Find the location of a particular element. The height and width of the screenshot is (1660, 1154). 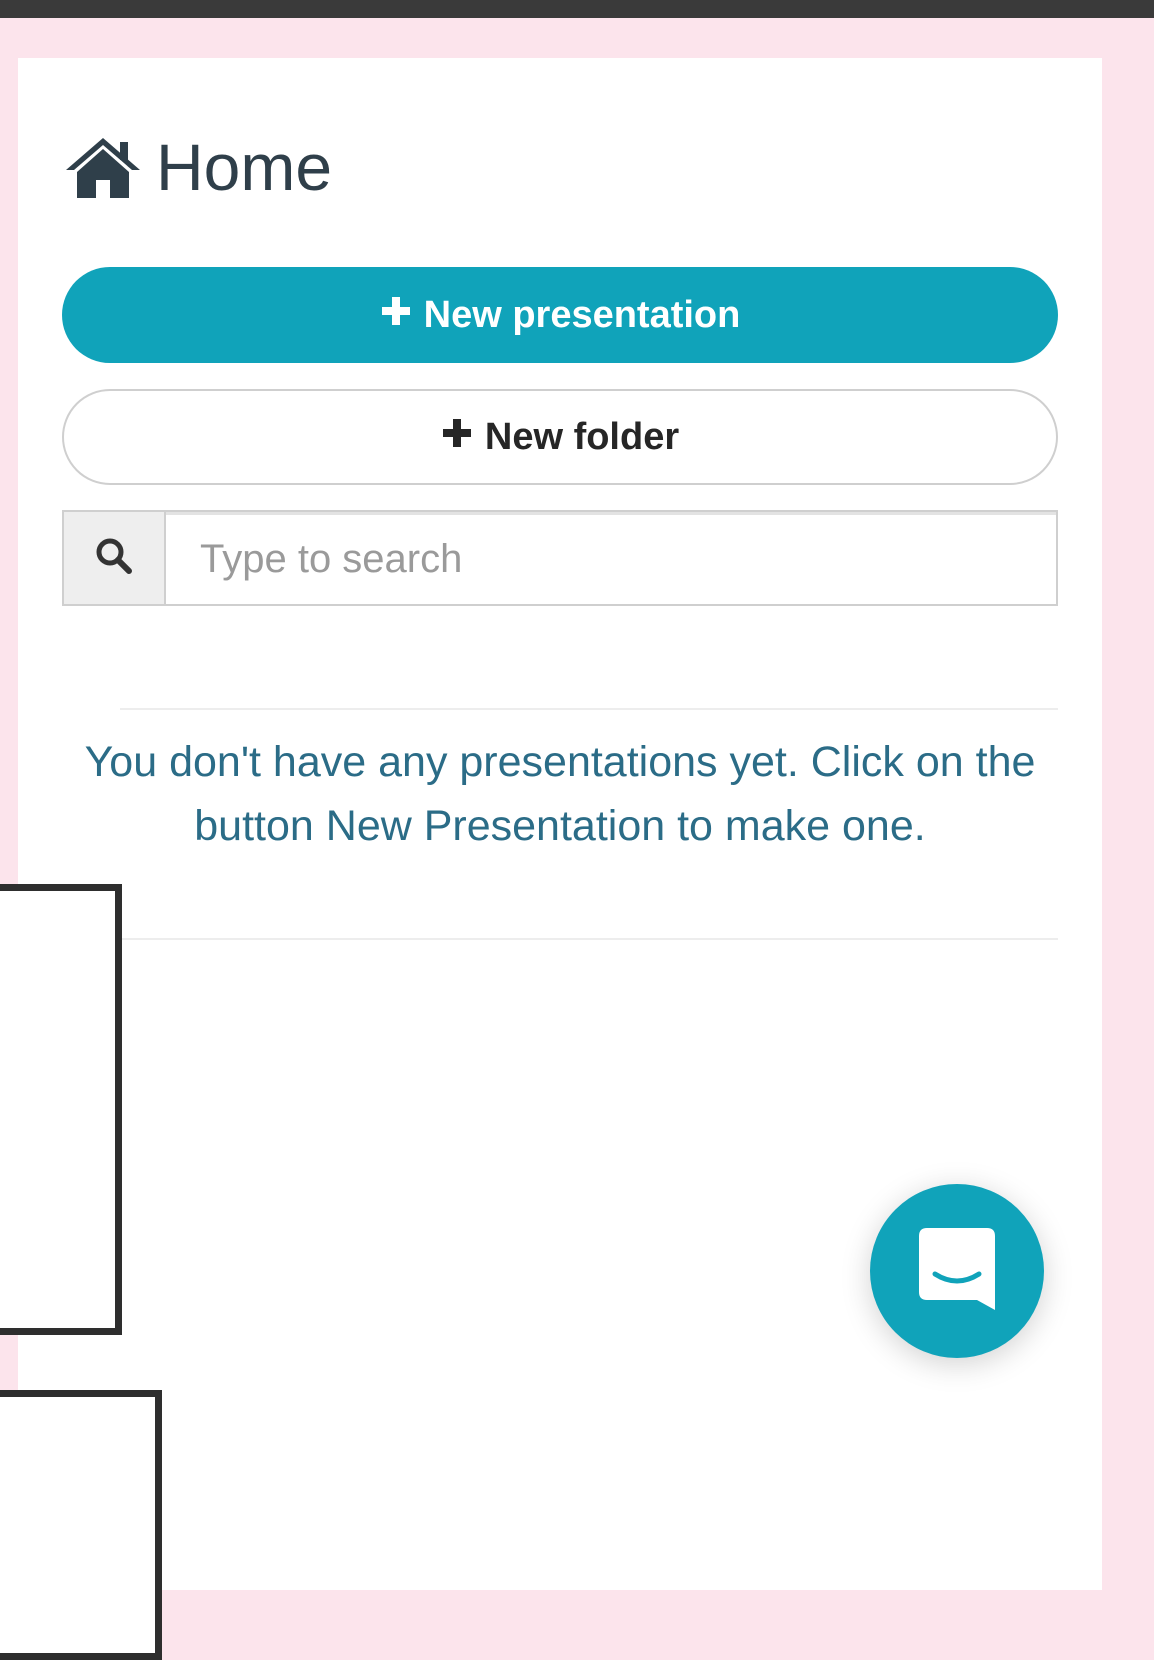

new-folder-button: New folder is located at coordinates (560, 437).